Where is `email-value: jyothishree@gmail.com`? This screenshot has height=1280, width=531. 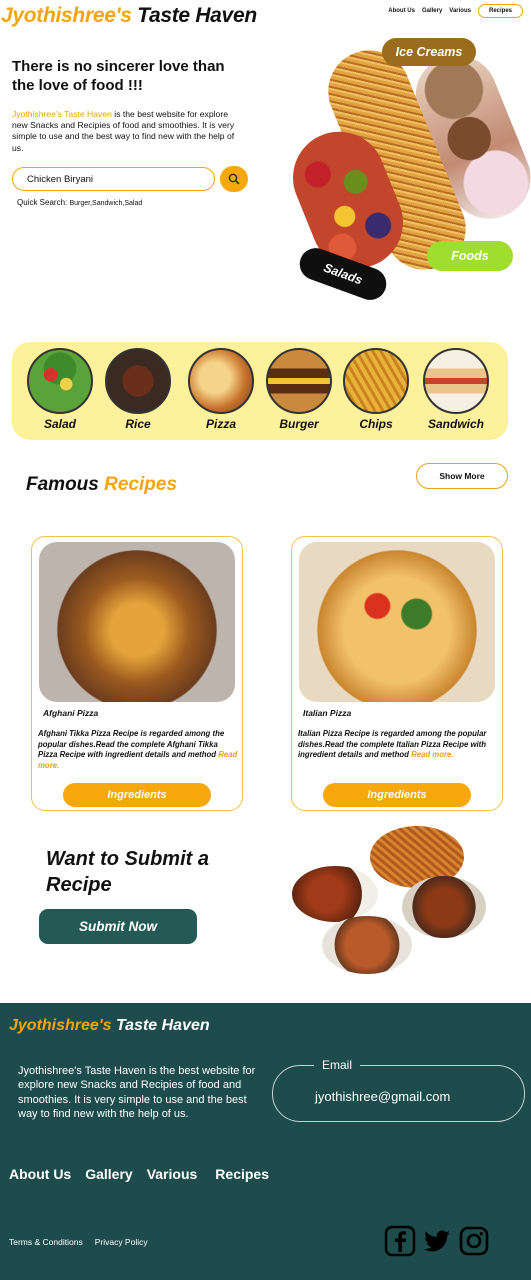
email-value: jyothishree@gmail.com is located at coordinates (382, 1096).